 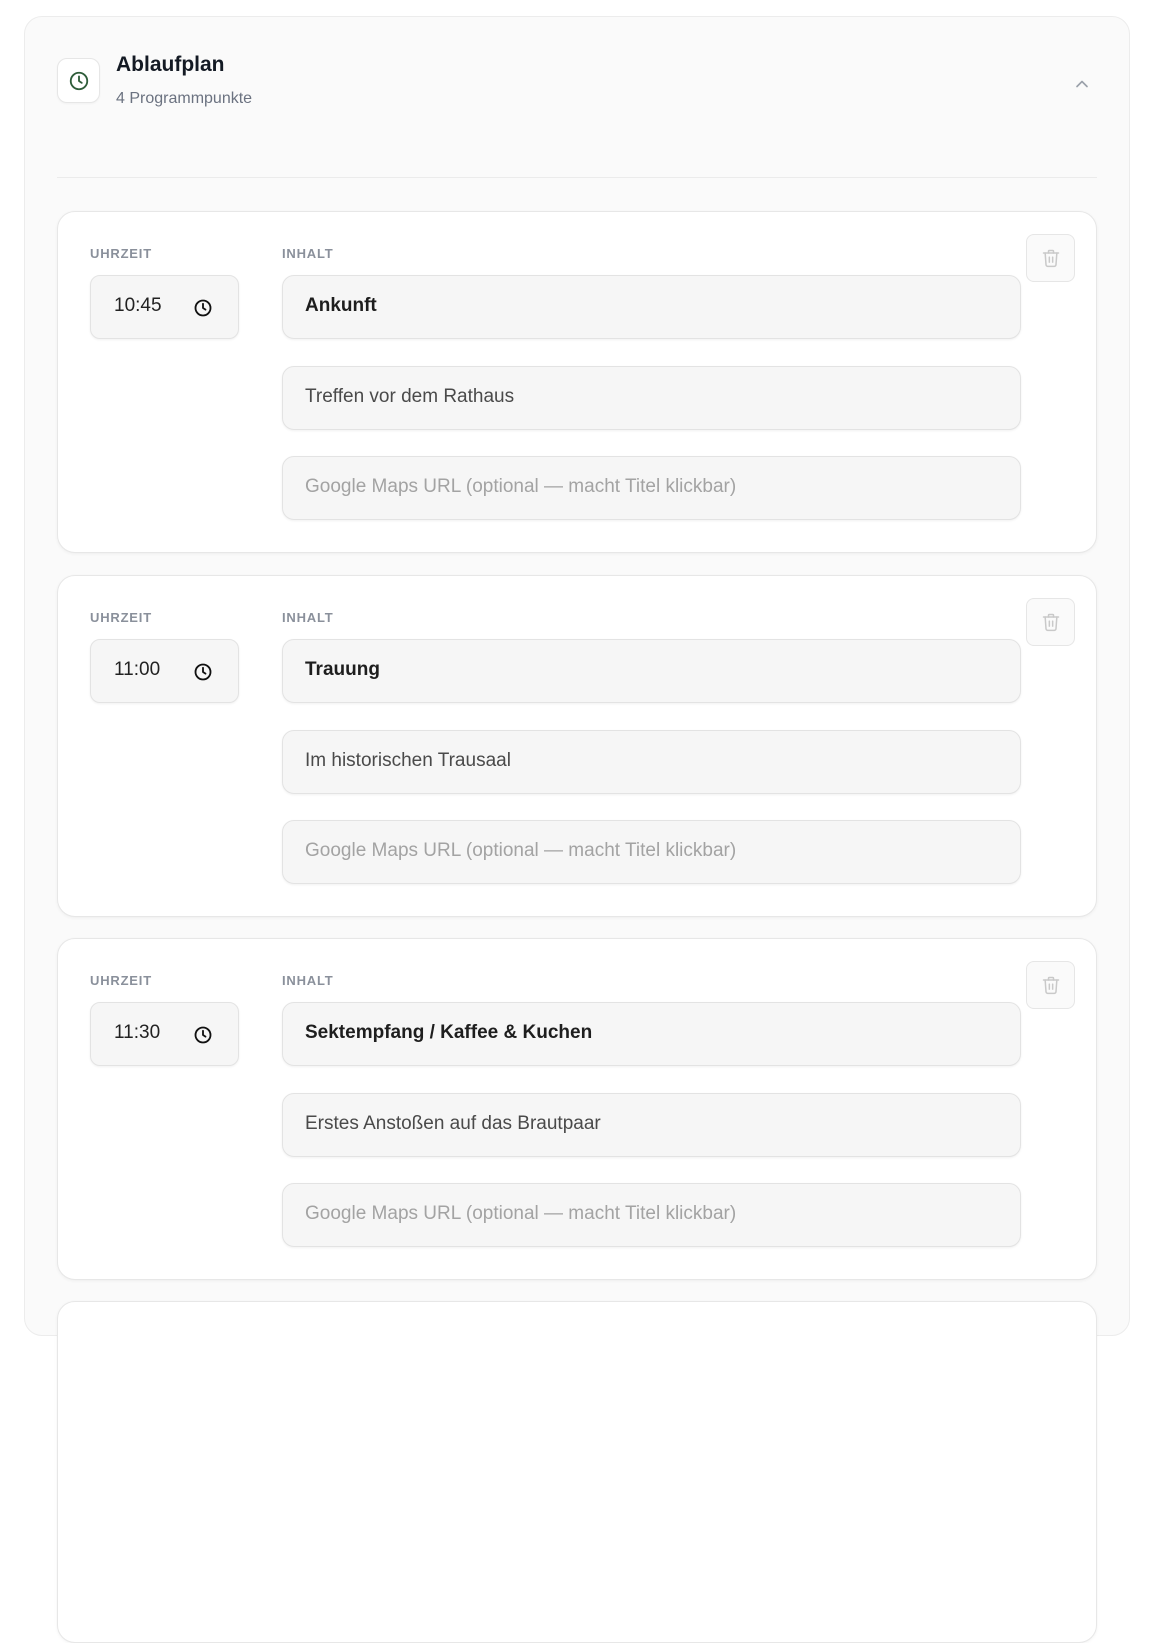 What do you see at coordinates (449, 1032) in the screenshot?
I see `title-value: Sektempfang / Kaffee & Kuchen` at bounding box center [449, 1032].